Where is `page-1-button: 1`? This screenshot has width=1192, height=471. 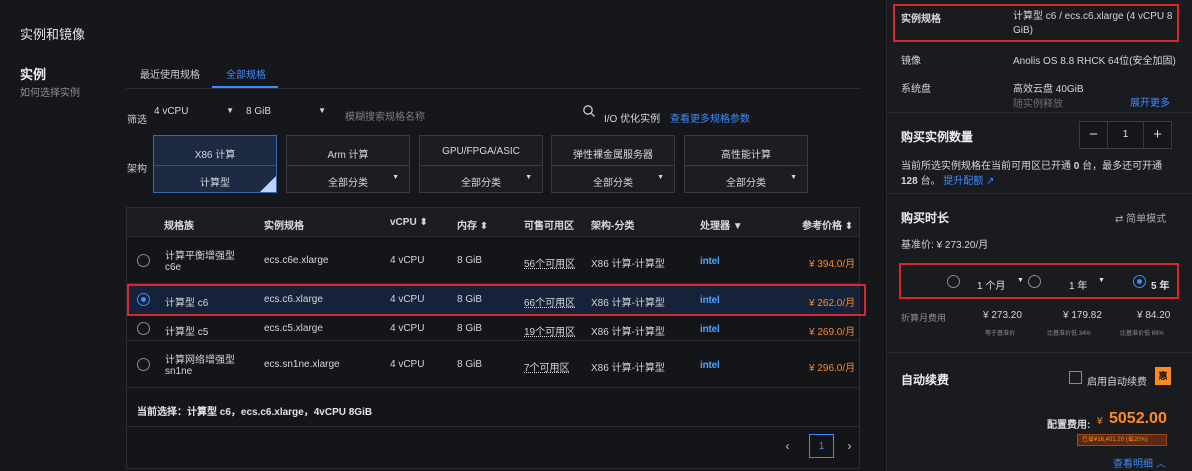 page-1-button: 1 is located at coordinates (821, 446).